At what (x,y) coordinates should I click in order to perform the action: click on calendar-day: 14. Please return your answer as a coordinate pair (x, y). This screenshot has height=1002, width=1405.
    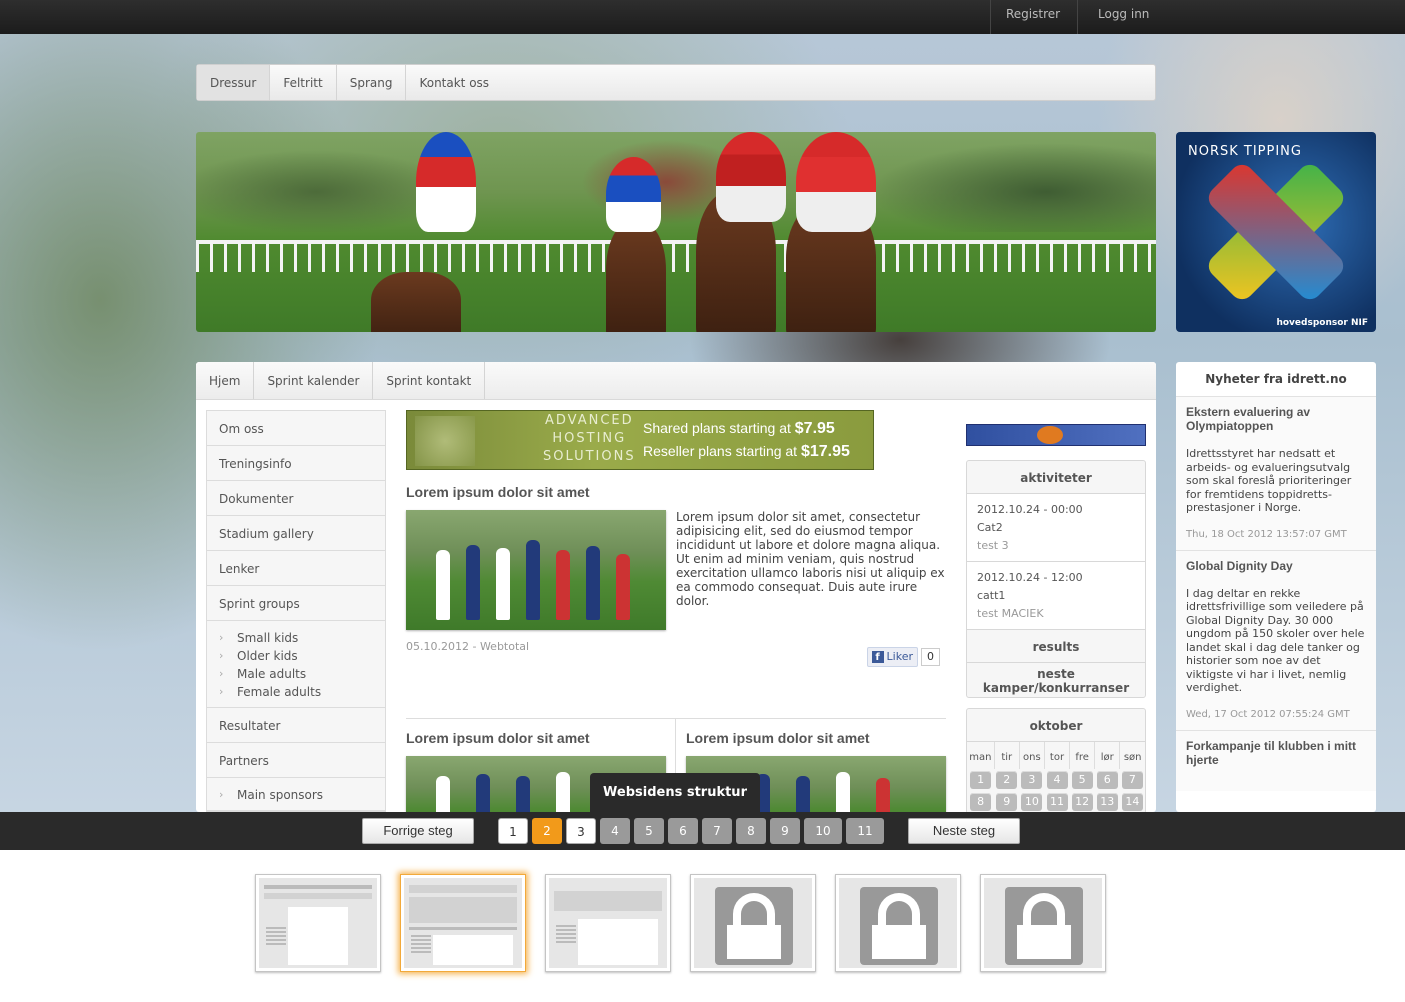
    Looking at the image, I should click on (1132, 802).